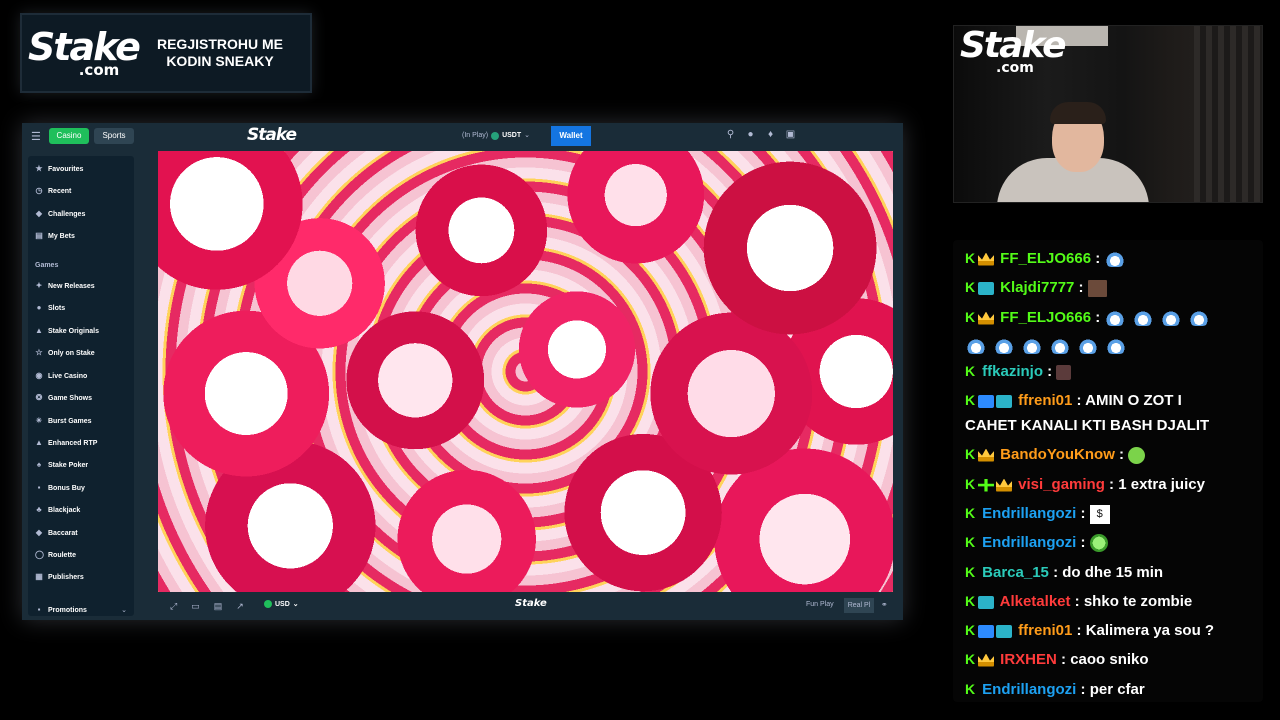 The image size is (1280, 720). What do you see at coordinates (1012, 371) in the screenshot?
I see `chat-username: ffkazinjo` at bounding box center [1012, 371].